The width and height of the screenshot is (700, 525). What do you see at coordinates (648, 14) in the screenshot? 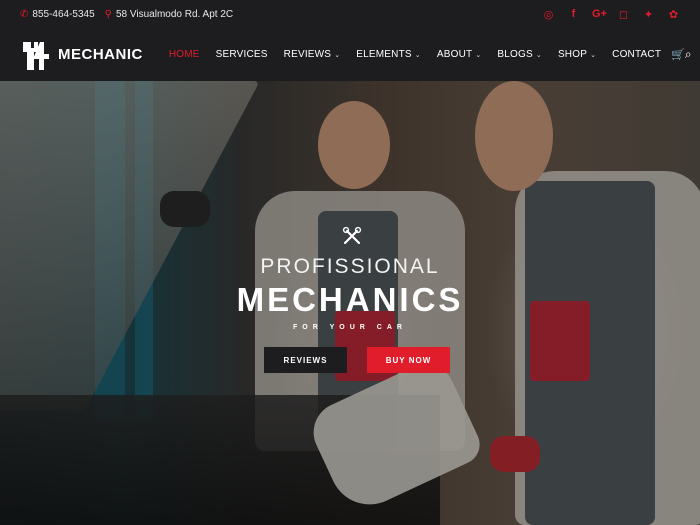
I see `twitter-icon: ✦` at bounding box center [648, 14].